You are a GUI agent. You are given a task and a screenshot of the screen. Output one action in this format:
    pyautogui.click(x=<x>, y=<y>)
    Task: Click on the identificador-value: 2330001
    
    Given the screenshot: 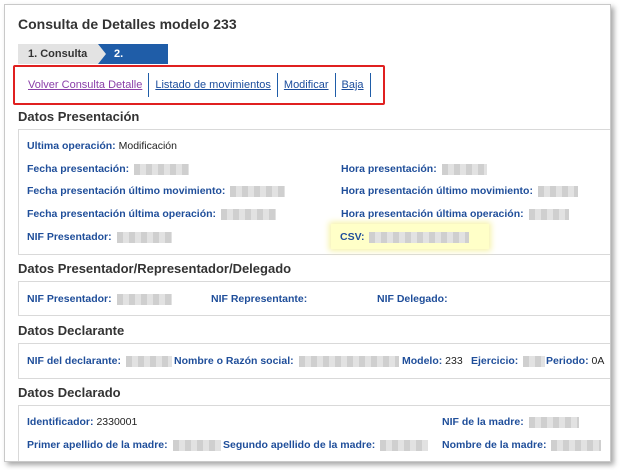 What is the action you would take?
    pyautogui.click(x=117, y=422)
    